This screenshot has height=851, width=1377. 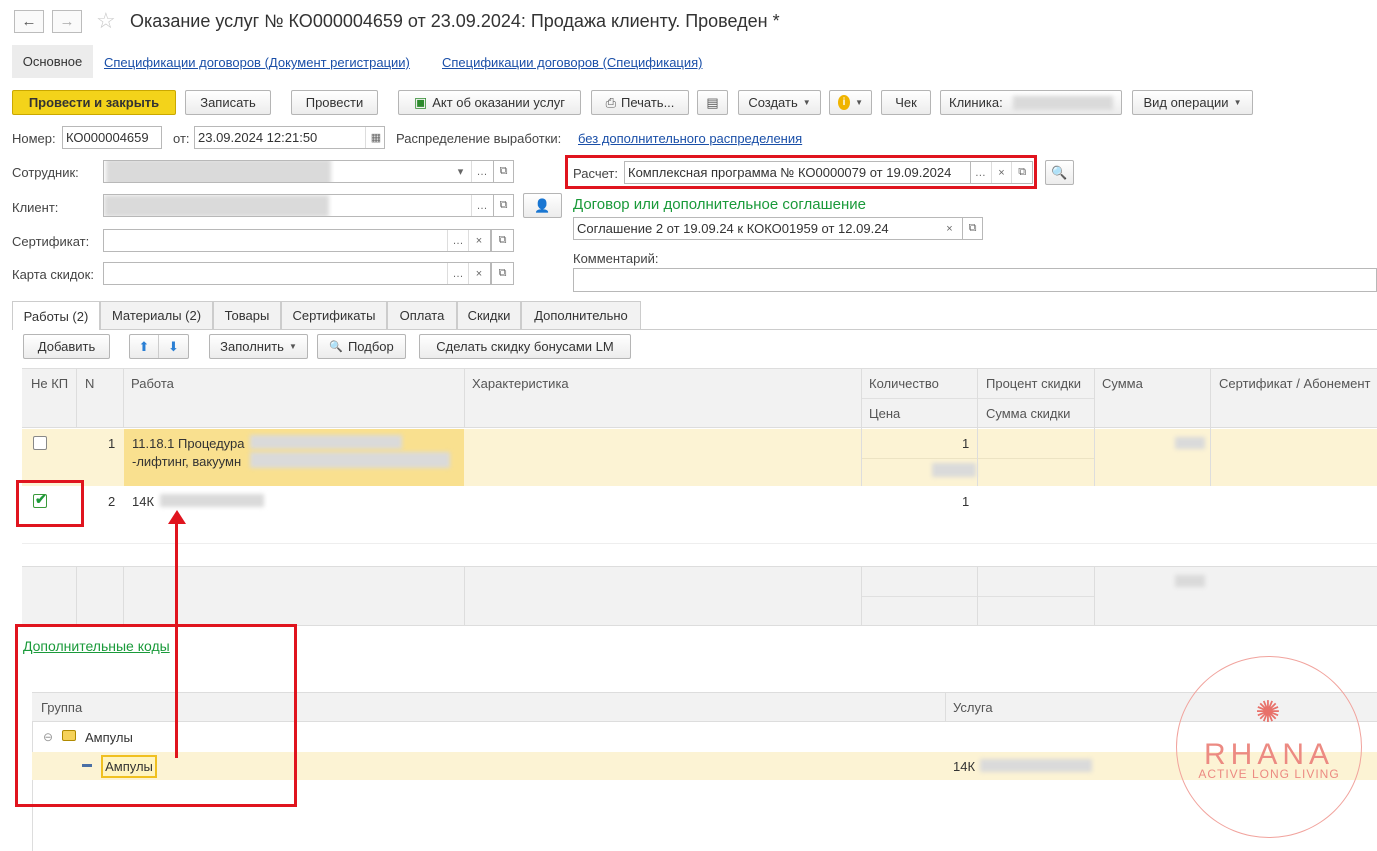 I want to click on calendar-icon: ▦, so click(x=374, y=137).